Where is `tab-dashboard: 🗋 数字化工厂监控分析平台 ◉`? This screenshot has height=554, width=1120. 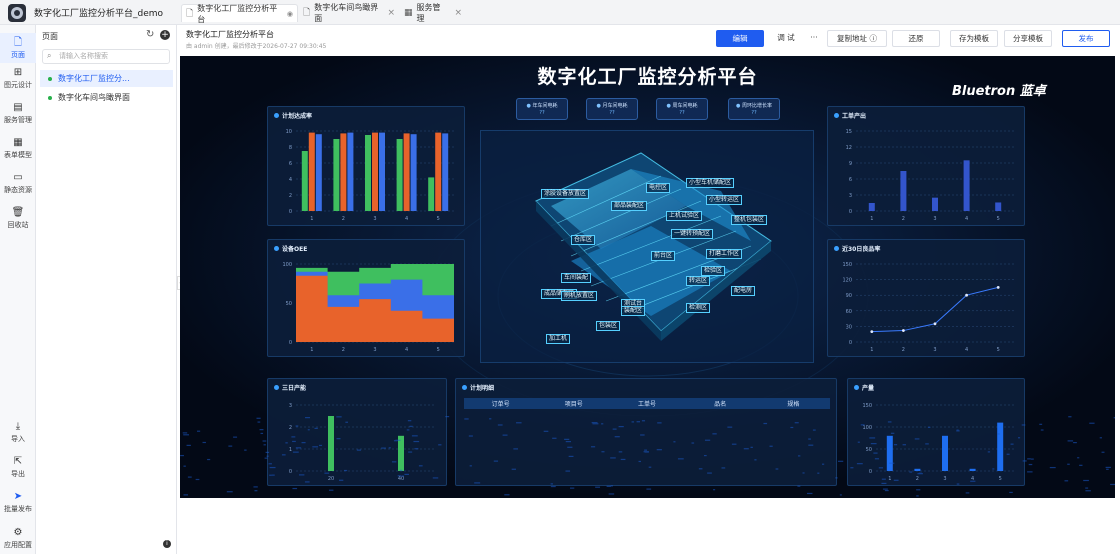 tab-dashboard: 🗋 数字化工厂监控分析平台 ◉ is located at coordinates (239, 13).